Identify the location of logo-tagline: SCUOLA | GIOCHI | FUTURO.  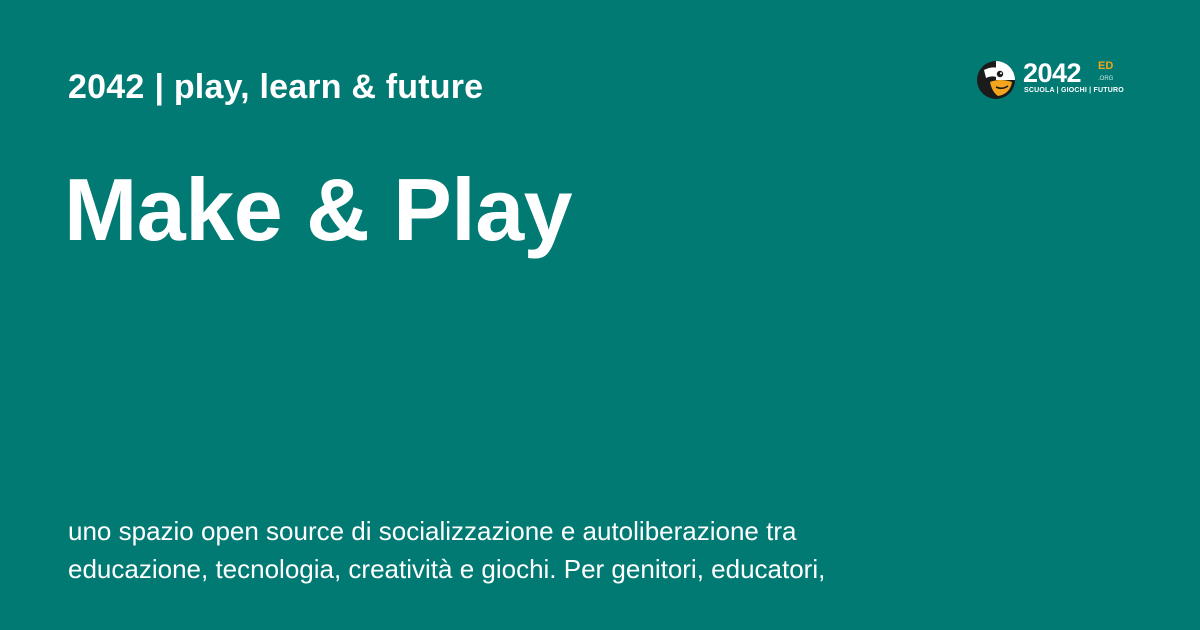
(1074, 91).